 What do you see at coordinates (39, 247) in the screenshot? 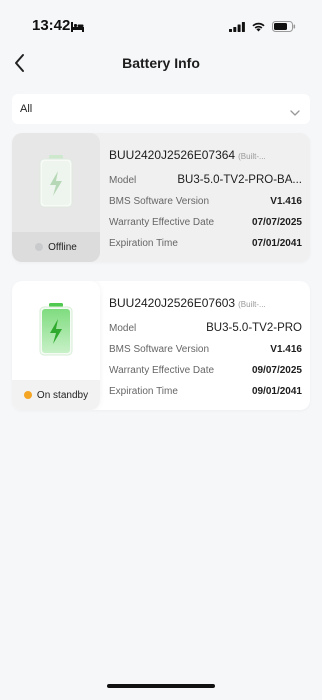
I see `offline-status-dot` at bounding box center [39, 247].